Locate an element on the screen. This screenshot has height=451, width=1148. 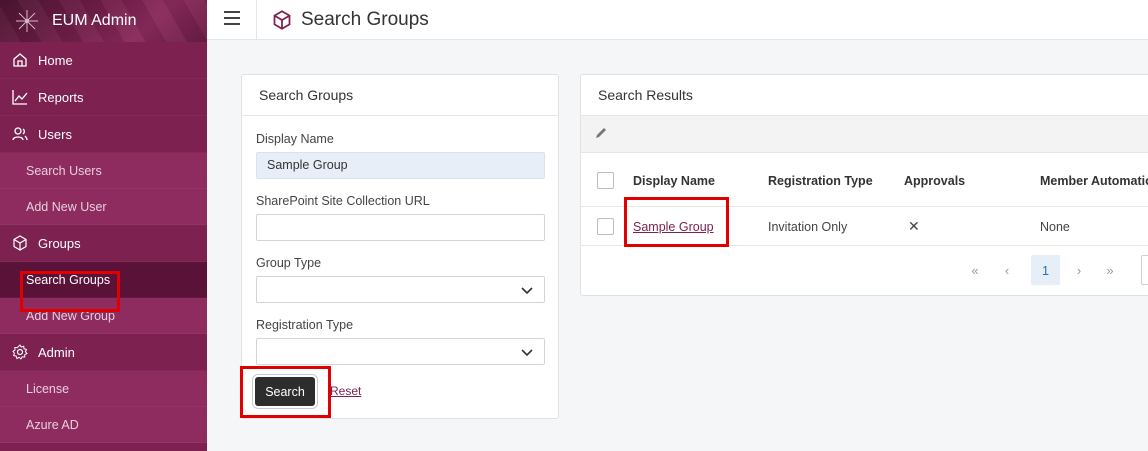
close-x-icon: ✕ is located at coordinates (914, 226).